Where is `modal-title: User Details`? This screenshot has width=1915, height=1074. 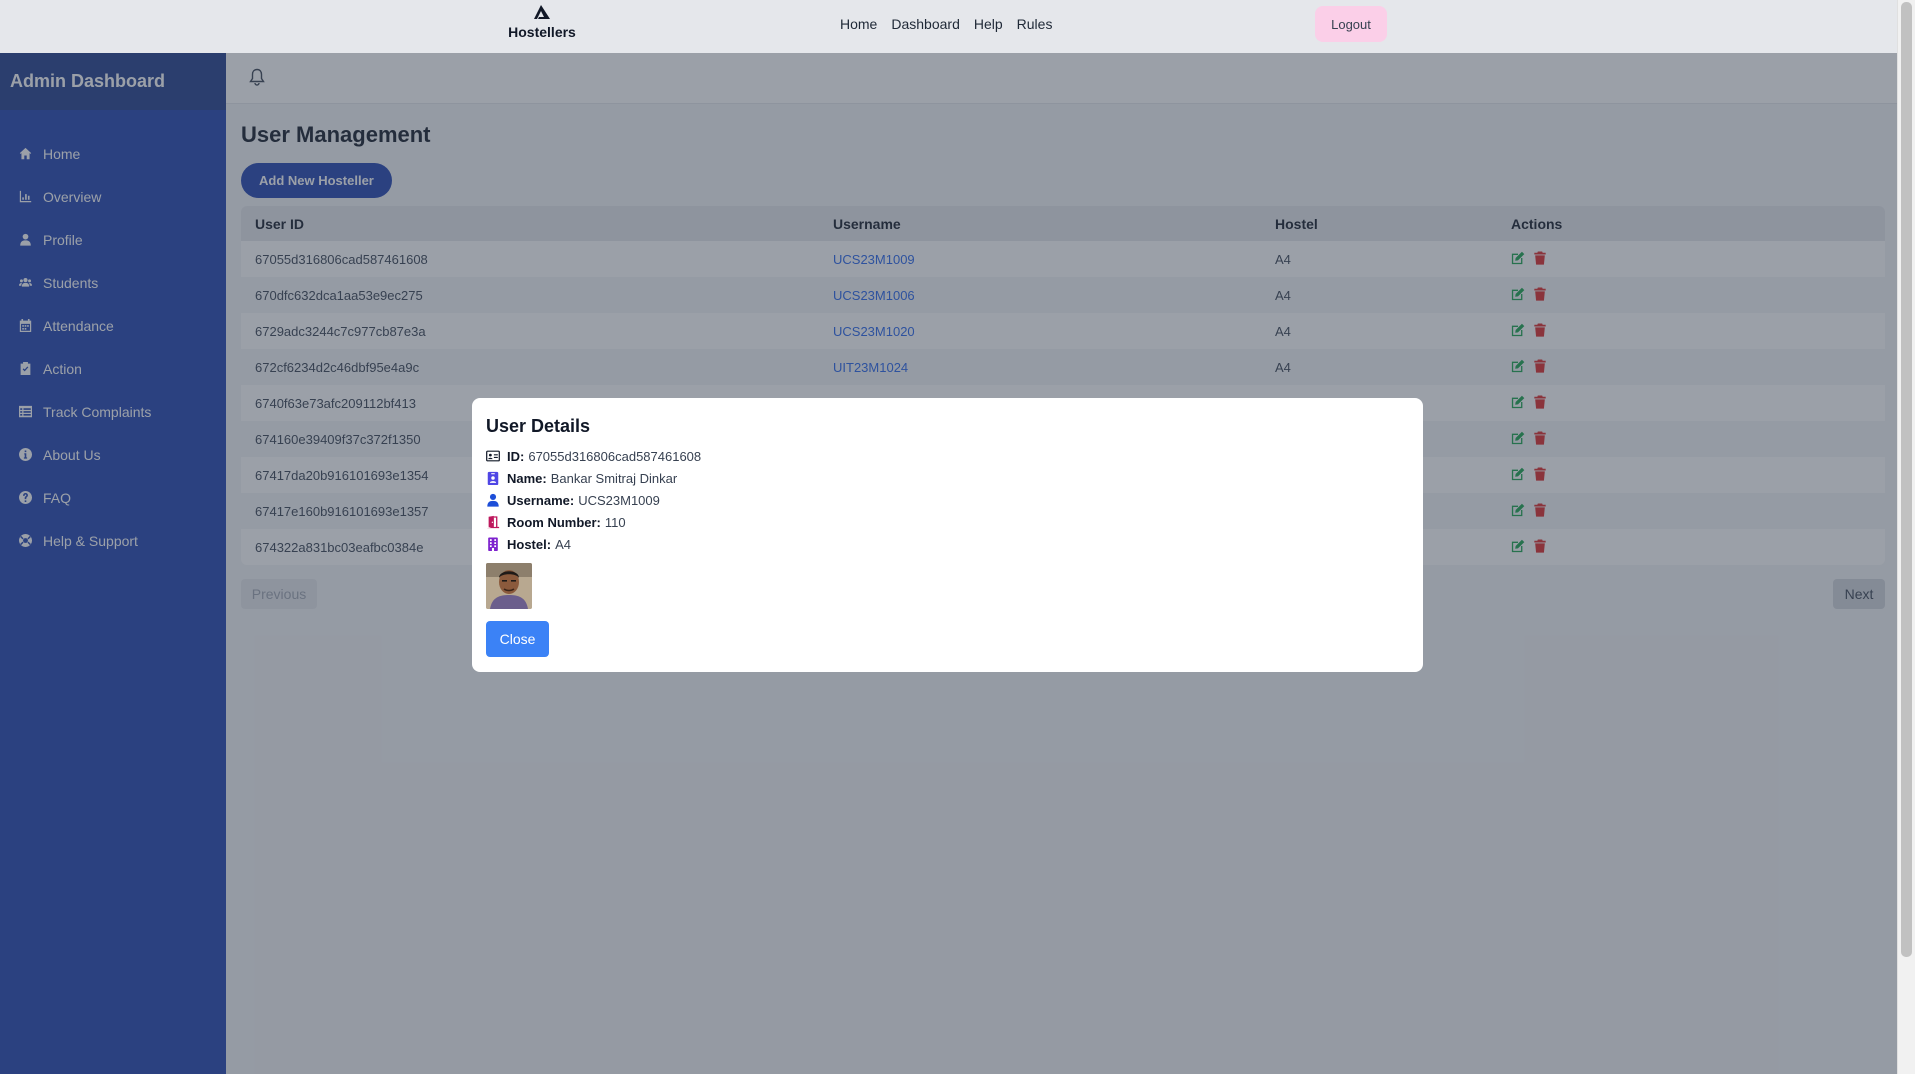
modal-title: User Details is located at coordinates (538, 426).